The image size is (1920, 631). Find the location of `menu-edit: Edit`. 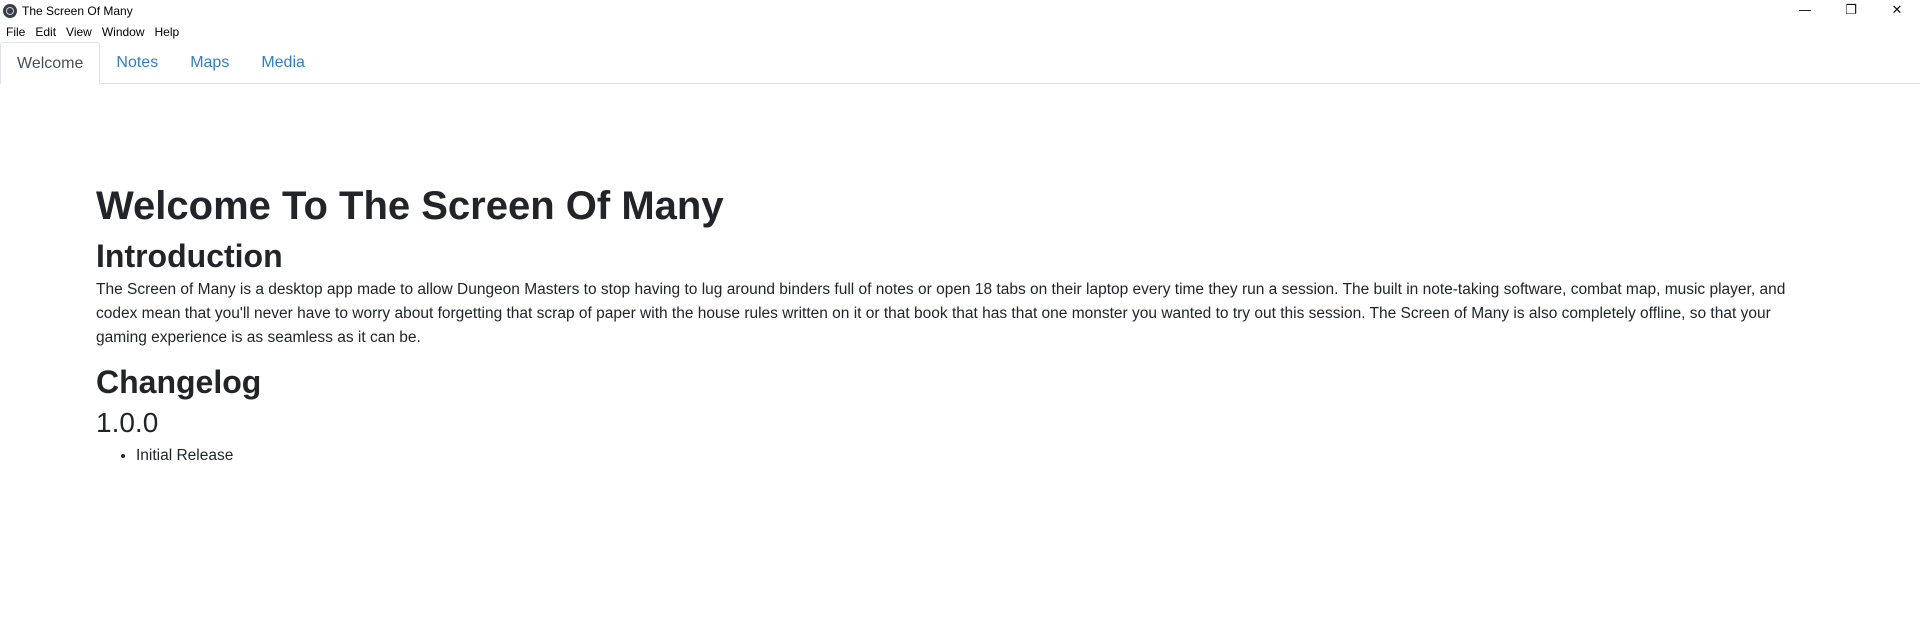

menu-edit: Edit is located at coordinates (44, 32).